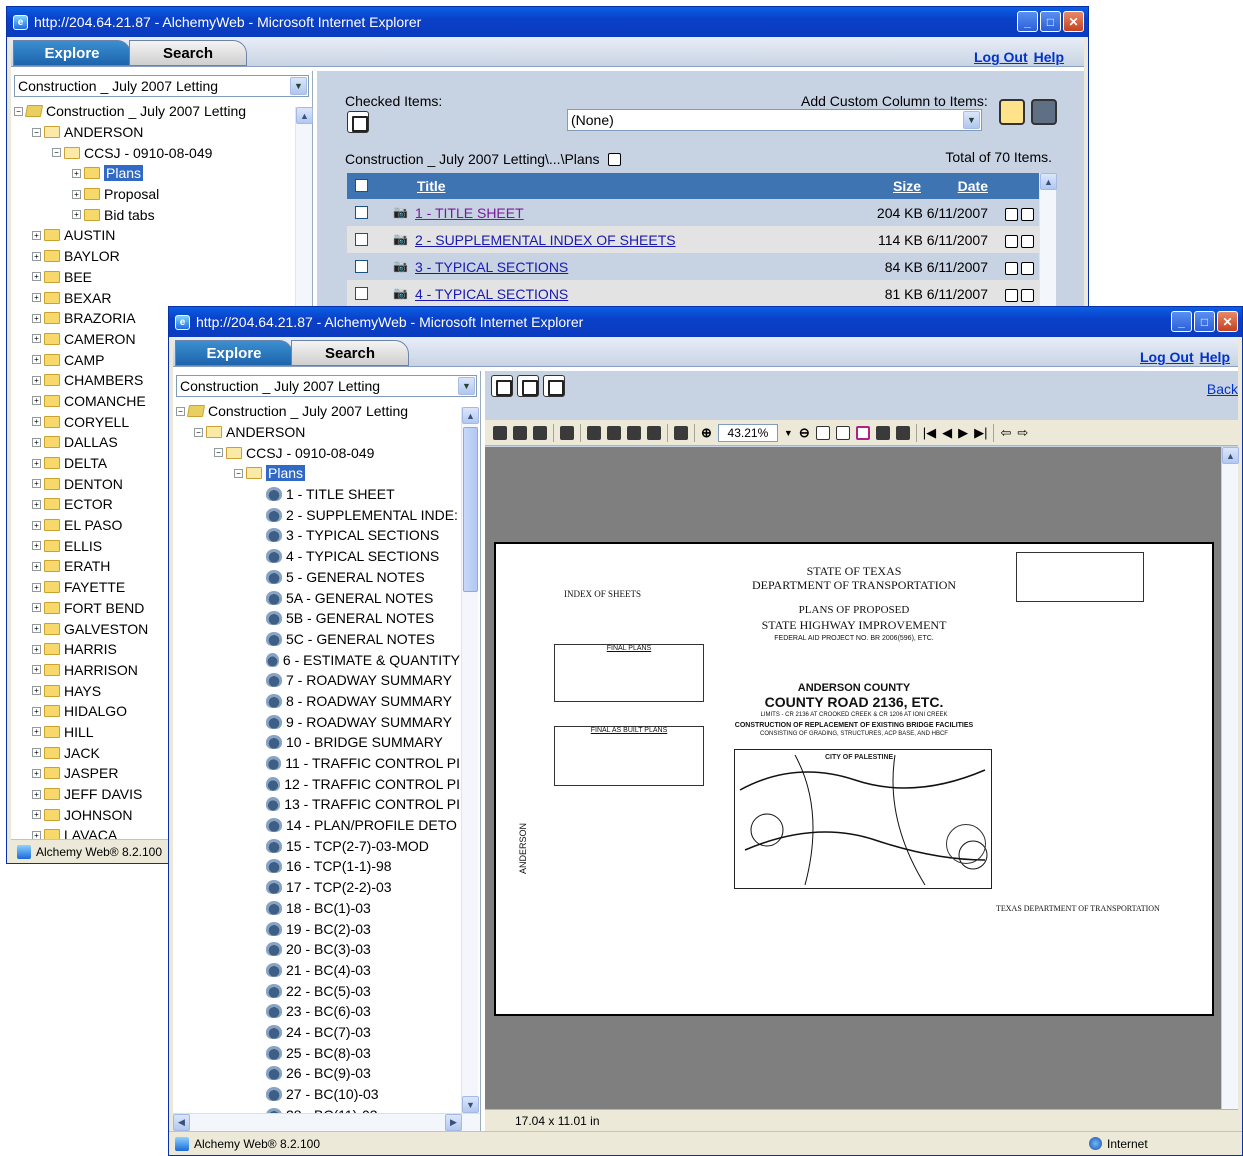  I want to click on tree-document: 5A - GENERAL NOTES, so click(318, 597).